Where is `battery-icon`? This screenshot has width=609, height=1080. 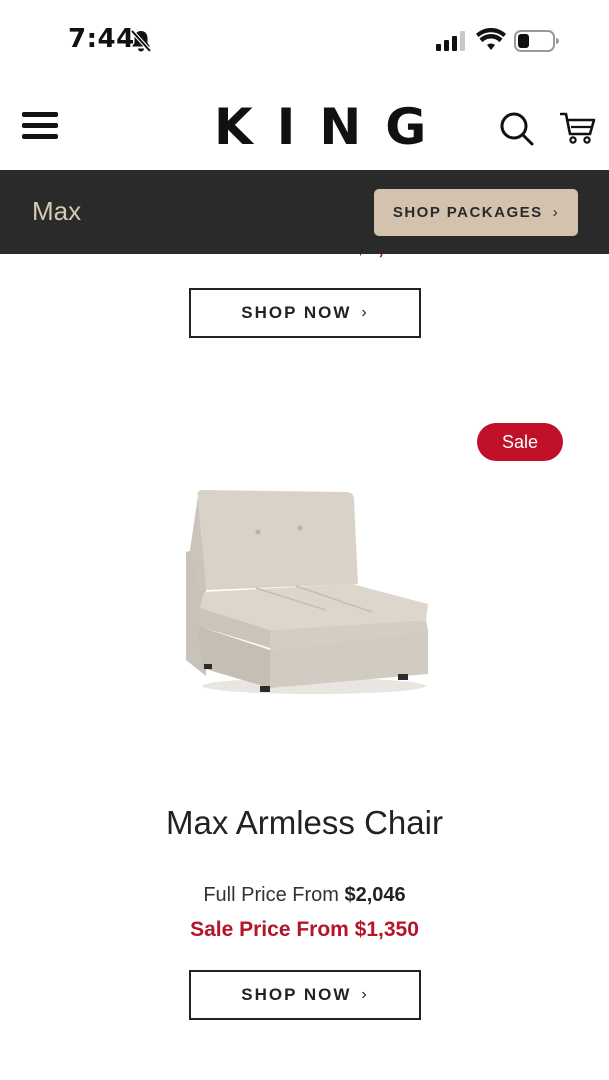 battery-icon is located at coordinates (536, 41).